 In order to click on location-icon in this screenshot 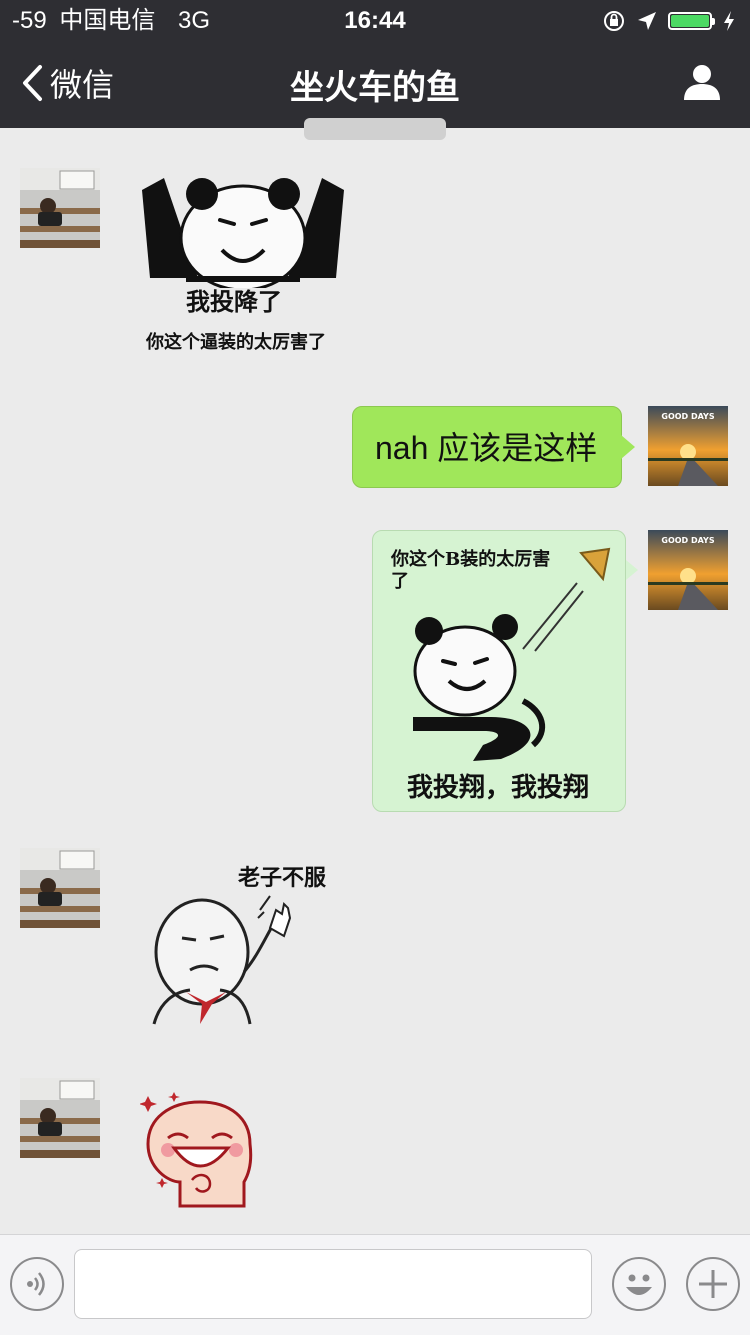, I will do `click(647, 21)`.